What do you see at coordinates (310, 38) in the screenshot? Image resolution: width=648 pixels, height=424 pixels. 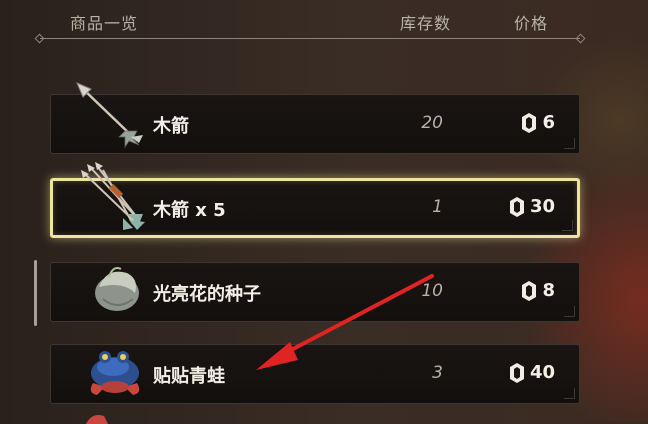 I see `header-divider` at bounding box center [310, 38].